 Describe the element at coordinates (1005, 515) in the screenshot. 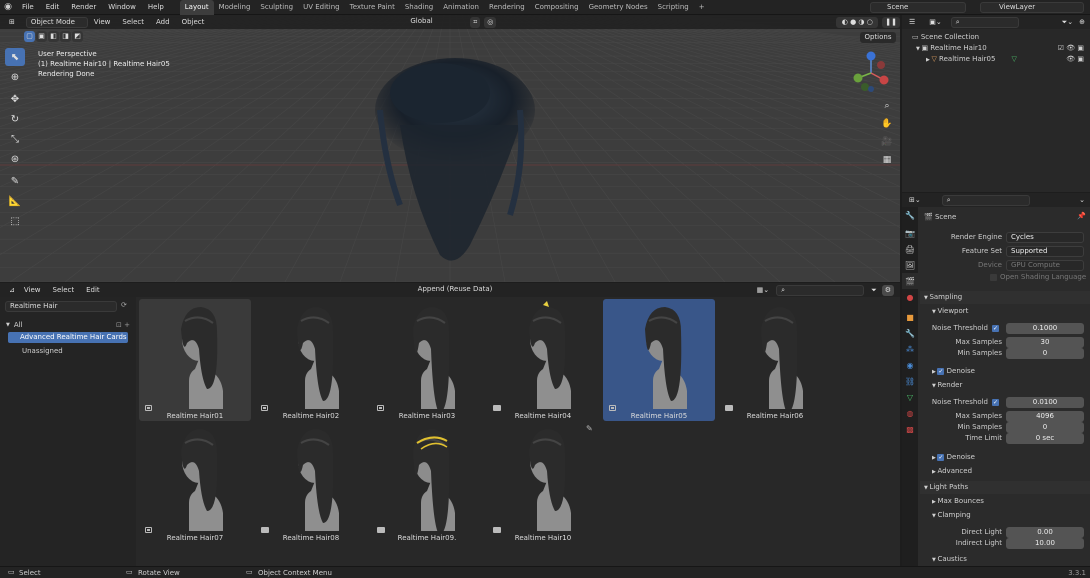

I see `clamping-subpanel-header: ▼ Clamping` at that location.